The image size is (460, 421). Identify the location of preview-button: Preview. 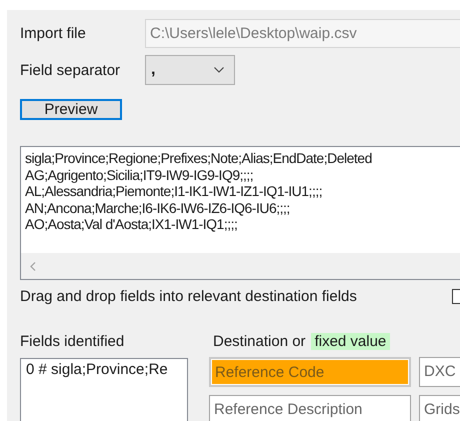
(71, 109).